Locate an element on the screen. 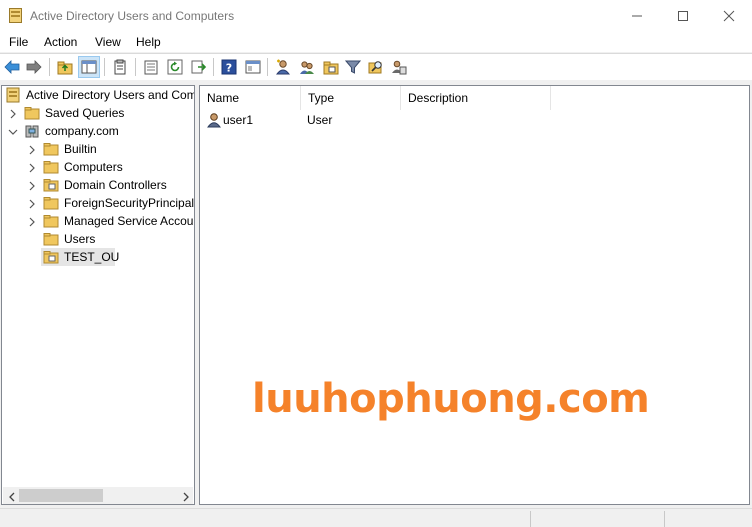 The width and height of the screenshot is (752, 527). forward-arrow-icon is located at coordinates (34, 67).